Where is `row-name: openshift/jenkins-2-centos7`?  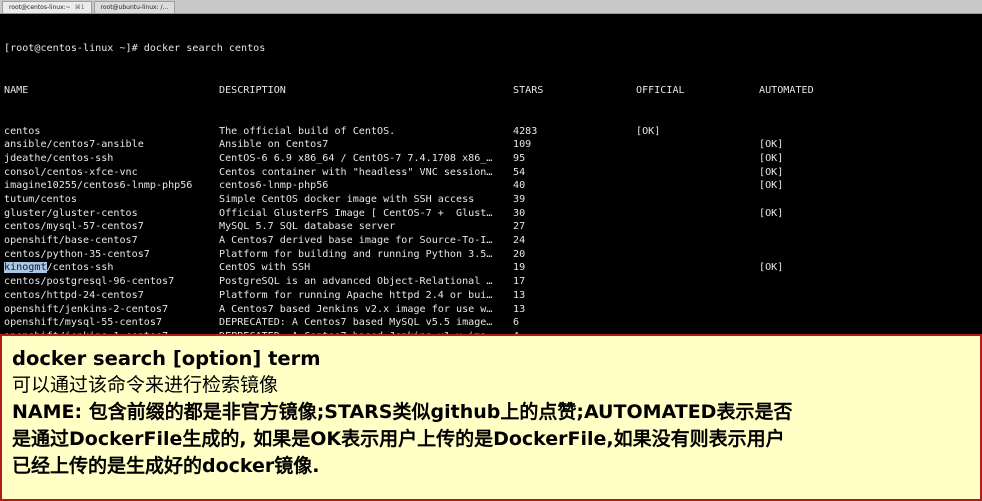 row-name: openshift/jenkins-2-centos7 is located at coordinates (86, 309).